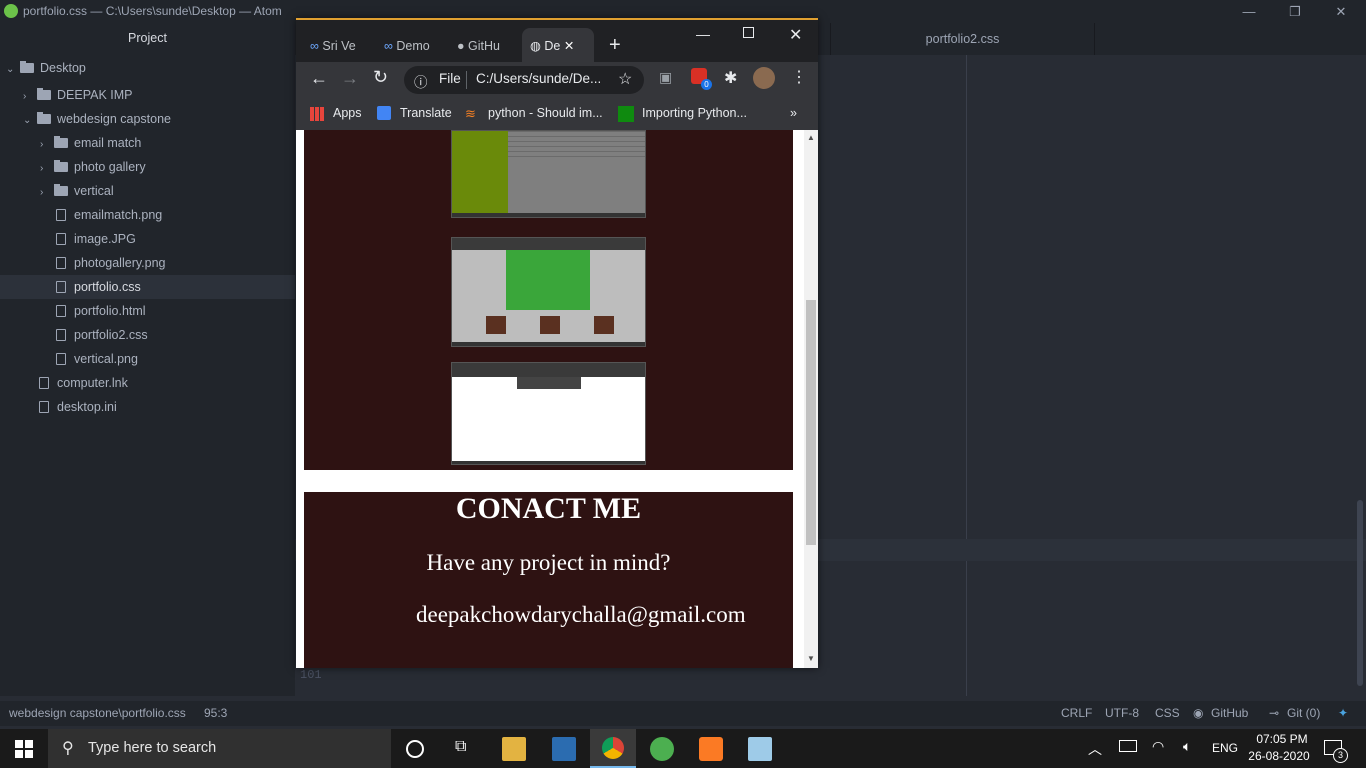 The height and width of the screenshot is (768, 1366). What do you see at coordinates (215, 713) in the screenshot?
I see `status-cursor-position: 95:3` at bounding box center [215, 713].